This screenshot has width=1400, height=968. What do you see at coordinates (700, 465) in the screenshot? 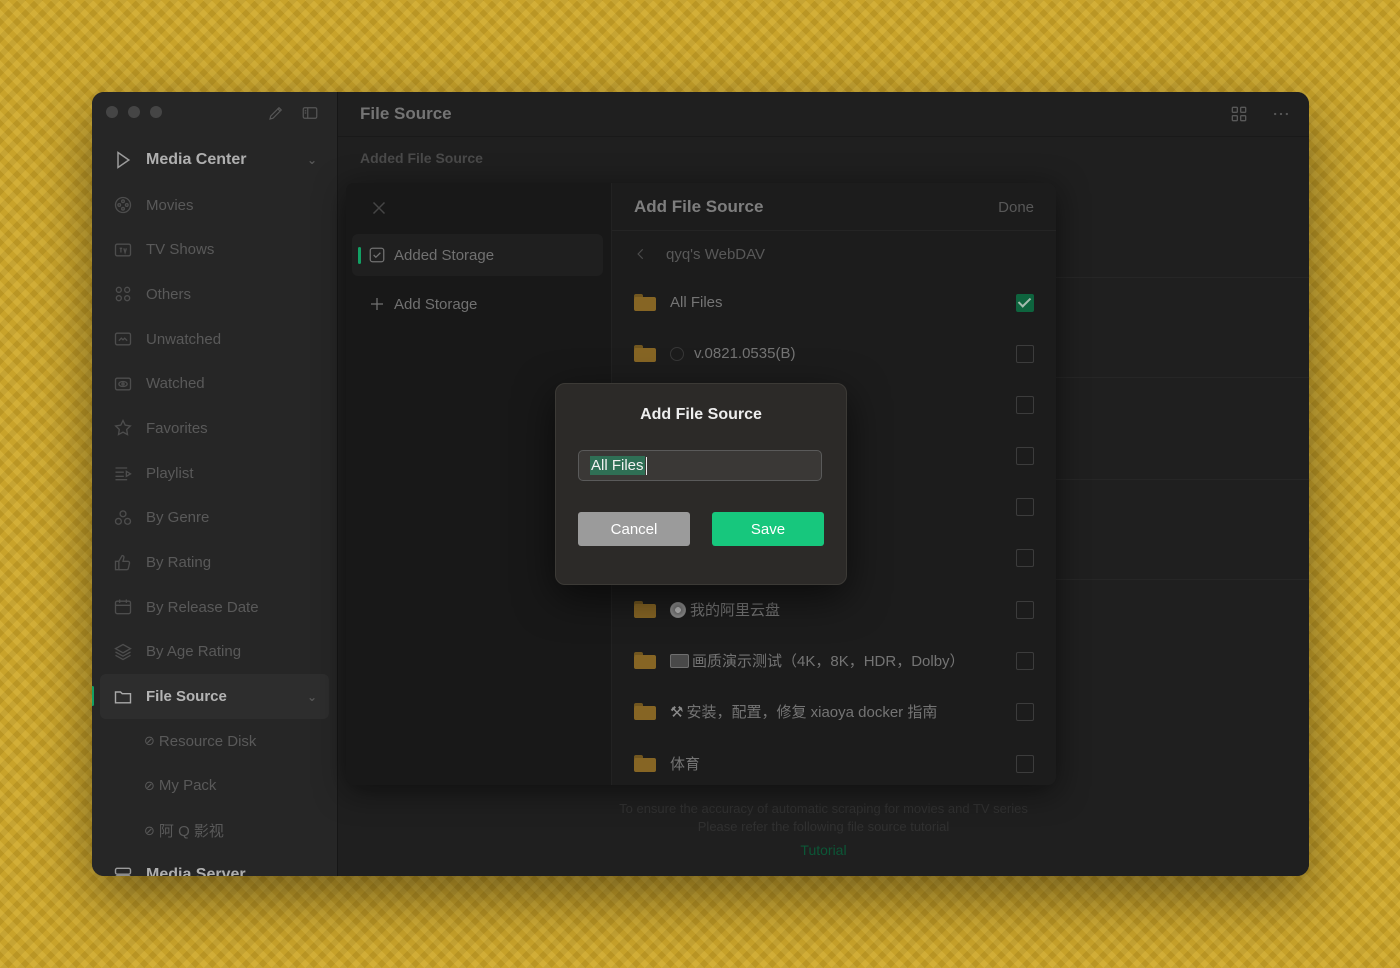
I see `name-input: All Files` at bounding box center [700, 465].